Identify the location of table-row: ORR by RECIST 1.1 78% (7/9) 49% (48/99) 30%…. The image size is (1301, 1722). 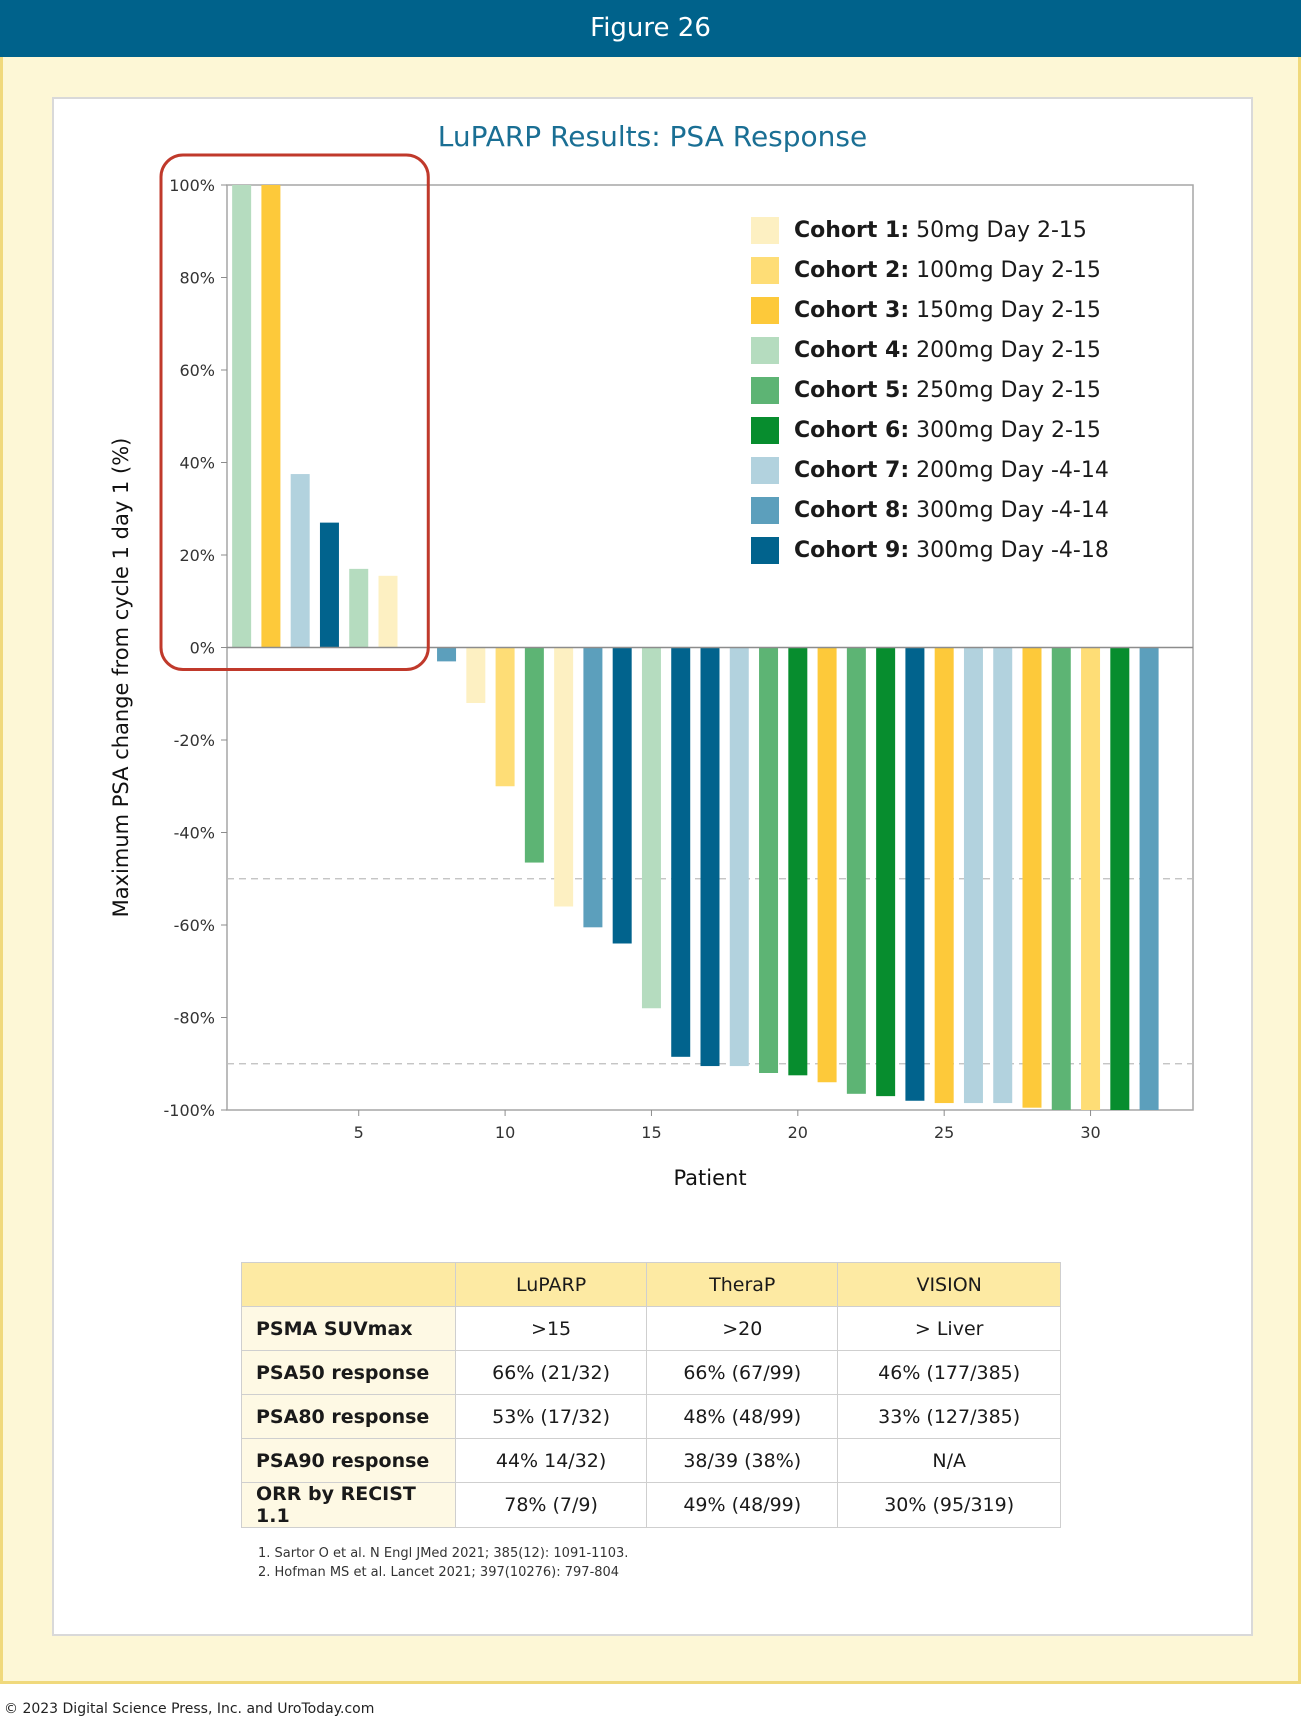
(651, 1505).